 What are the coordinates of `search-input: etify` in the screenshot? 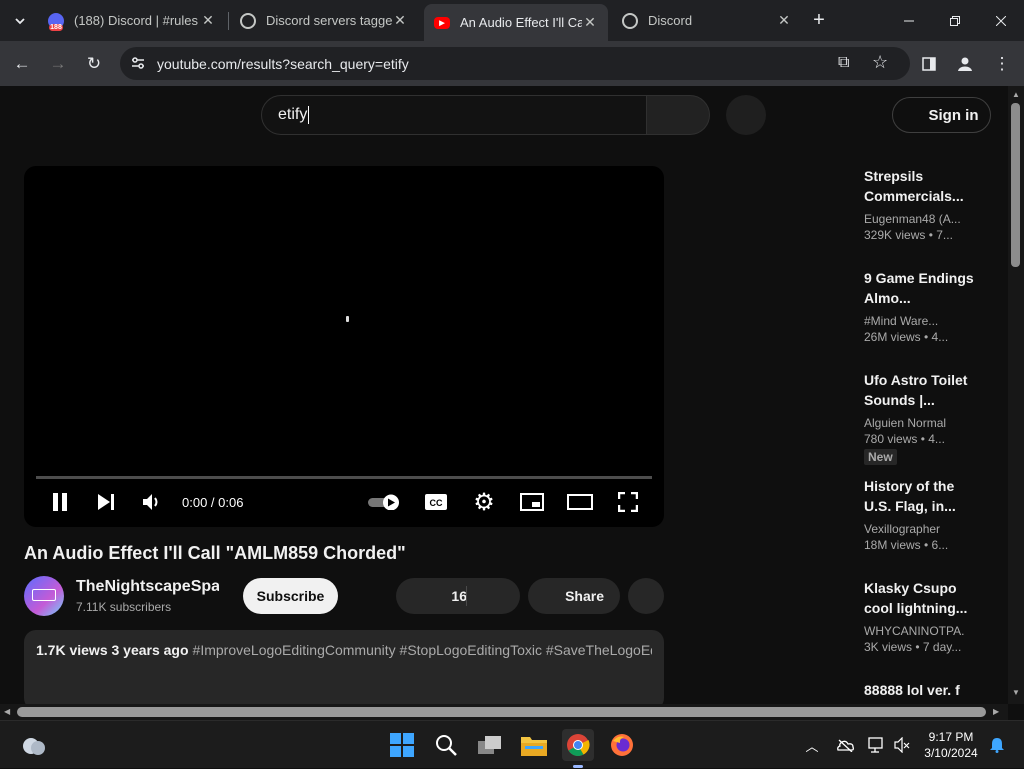 It's located at (454, 115).